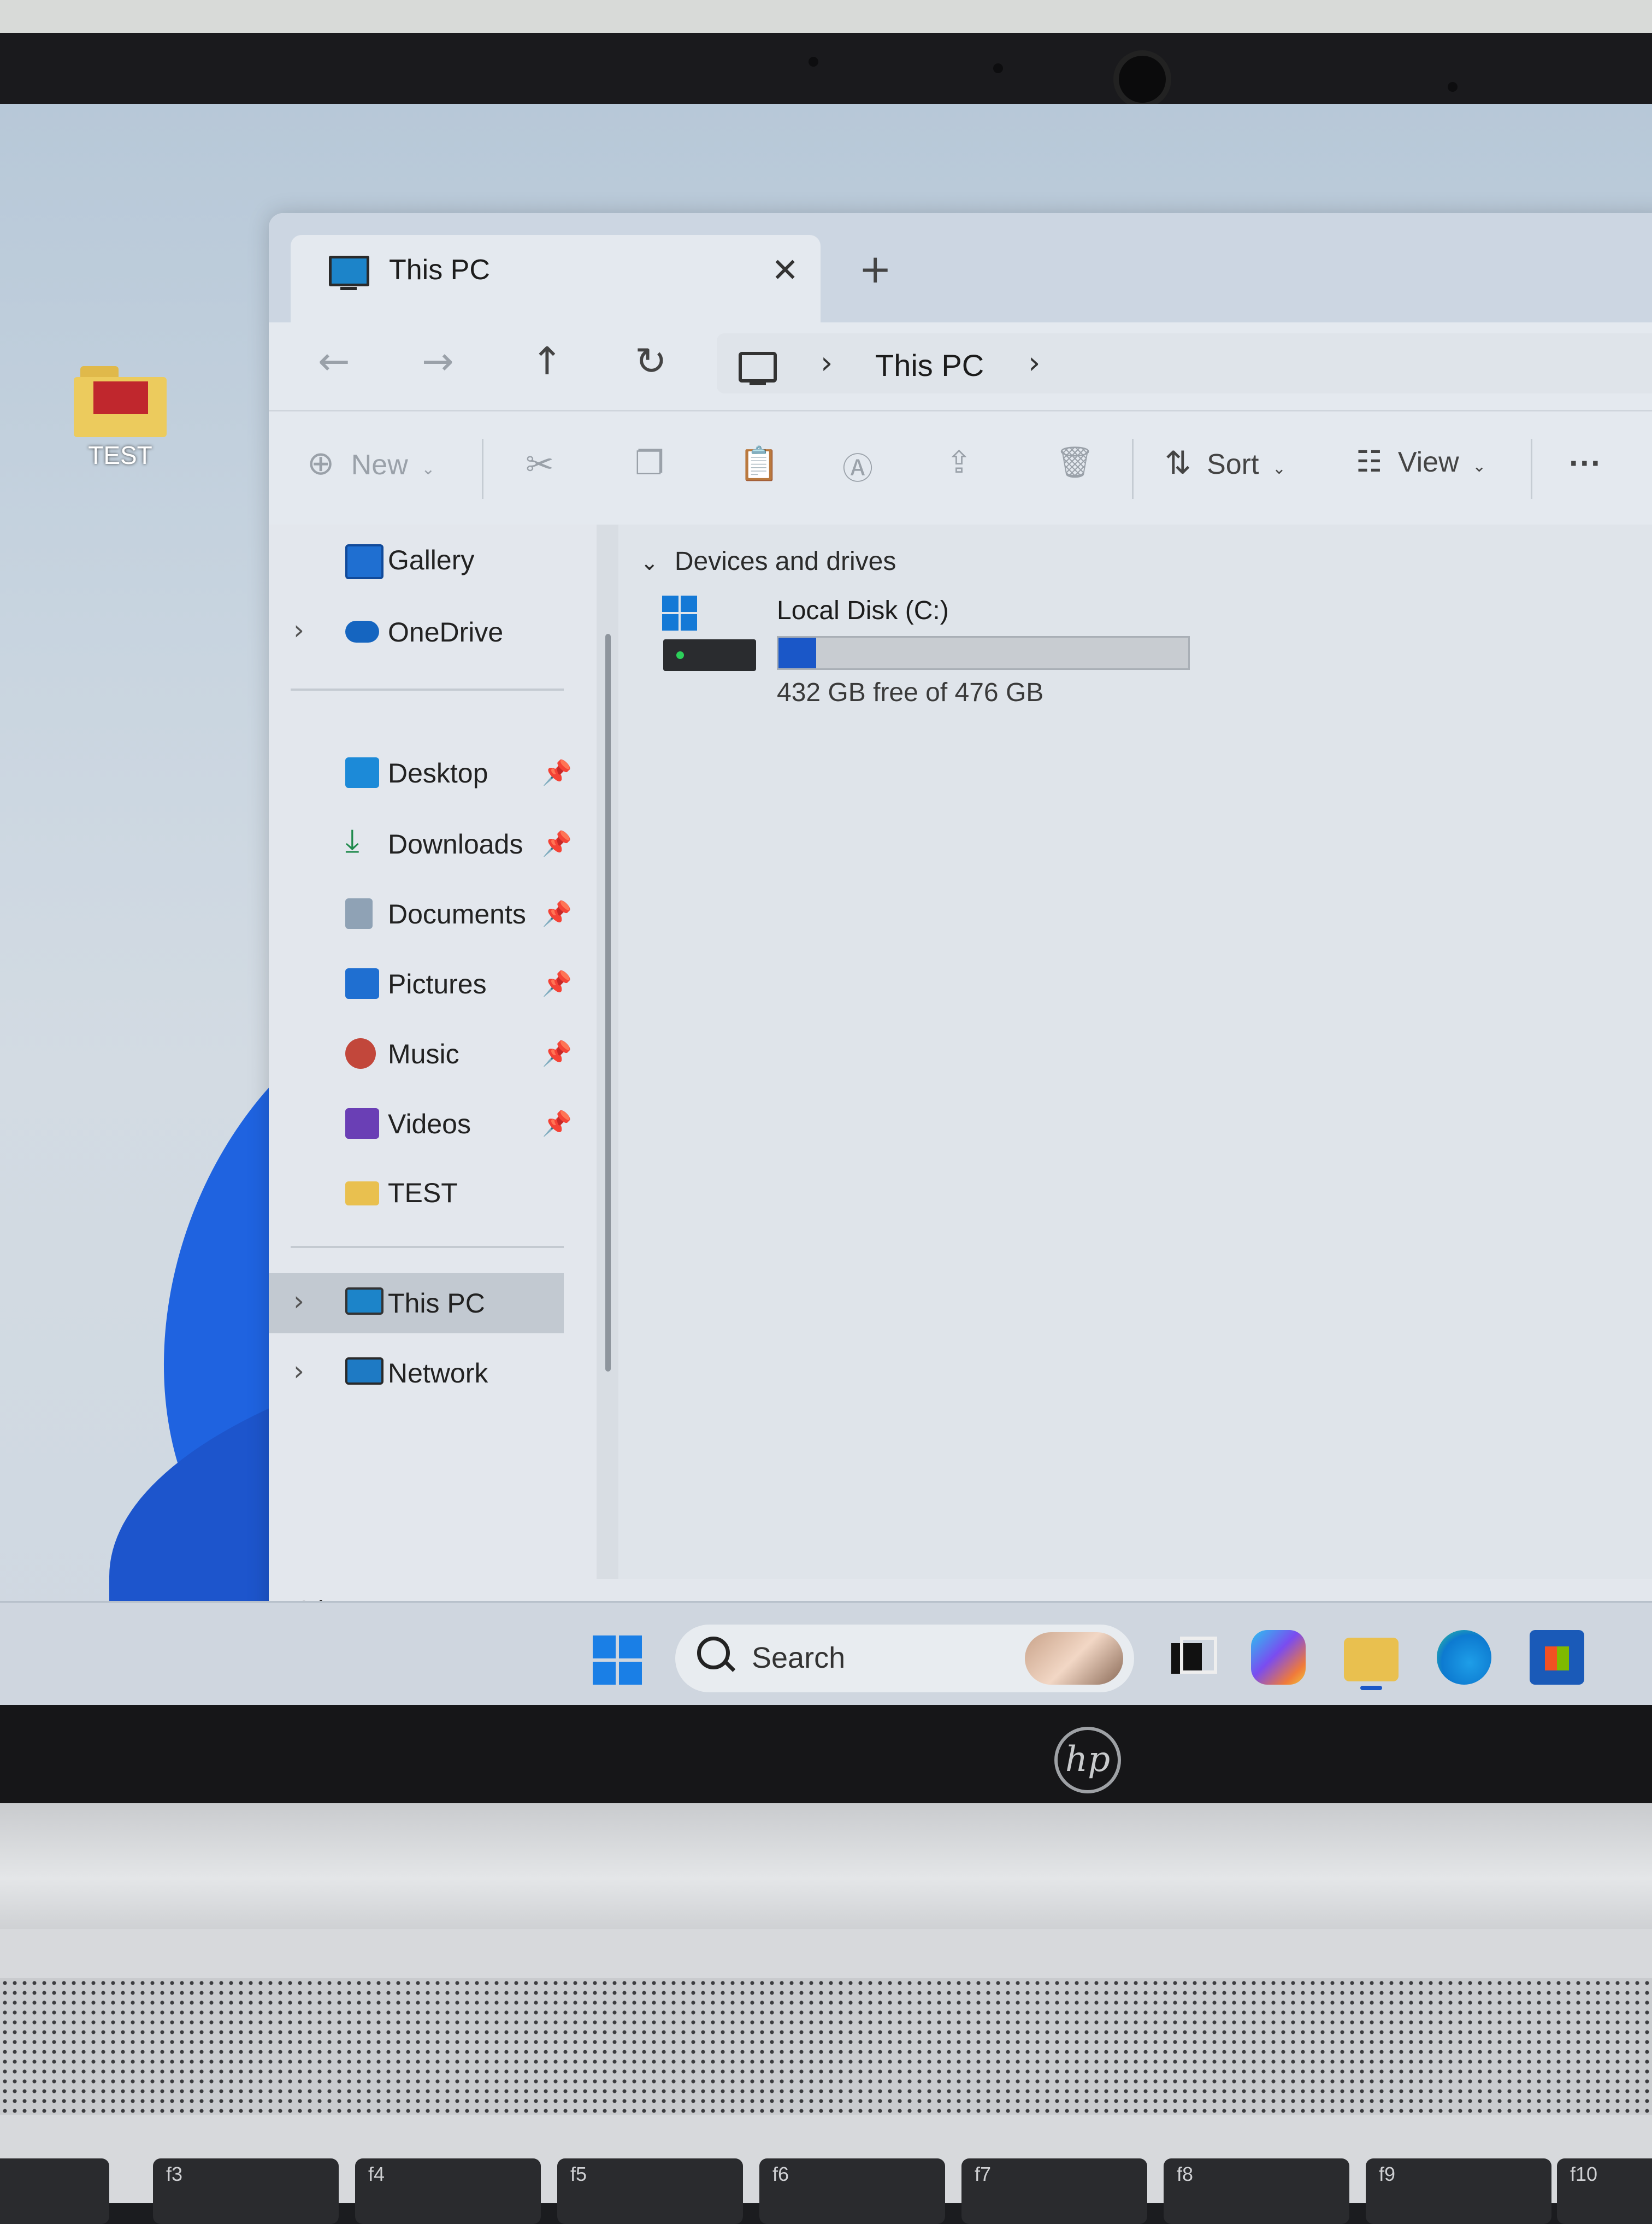 This screenshot has height=2224, width=1652. What do you see at coordinates (1421, 461) in the screenshot?
I see `view-button: ☷ View ⌄` at bounding box center [1421, 461].